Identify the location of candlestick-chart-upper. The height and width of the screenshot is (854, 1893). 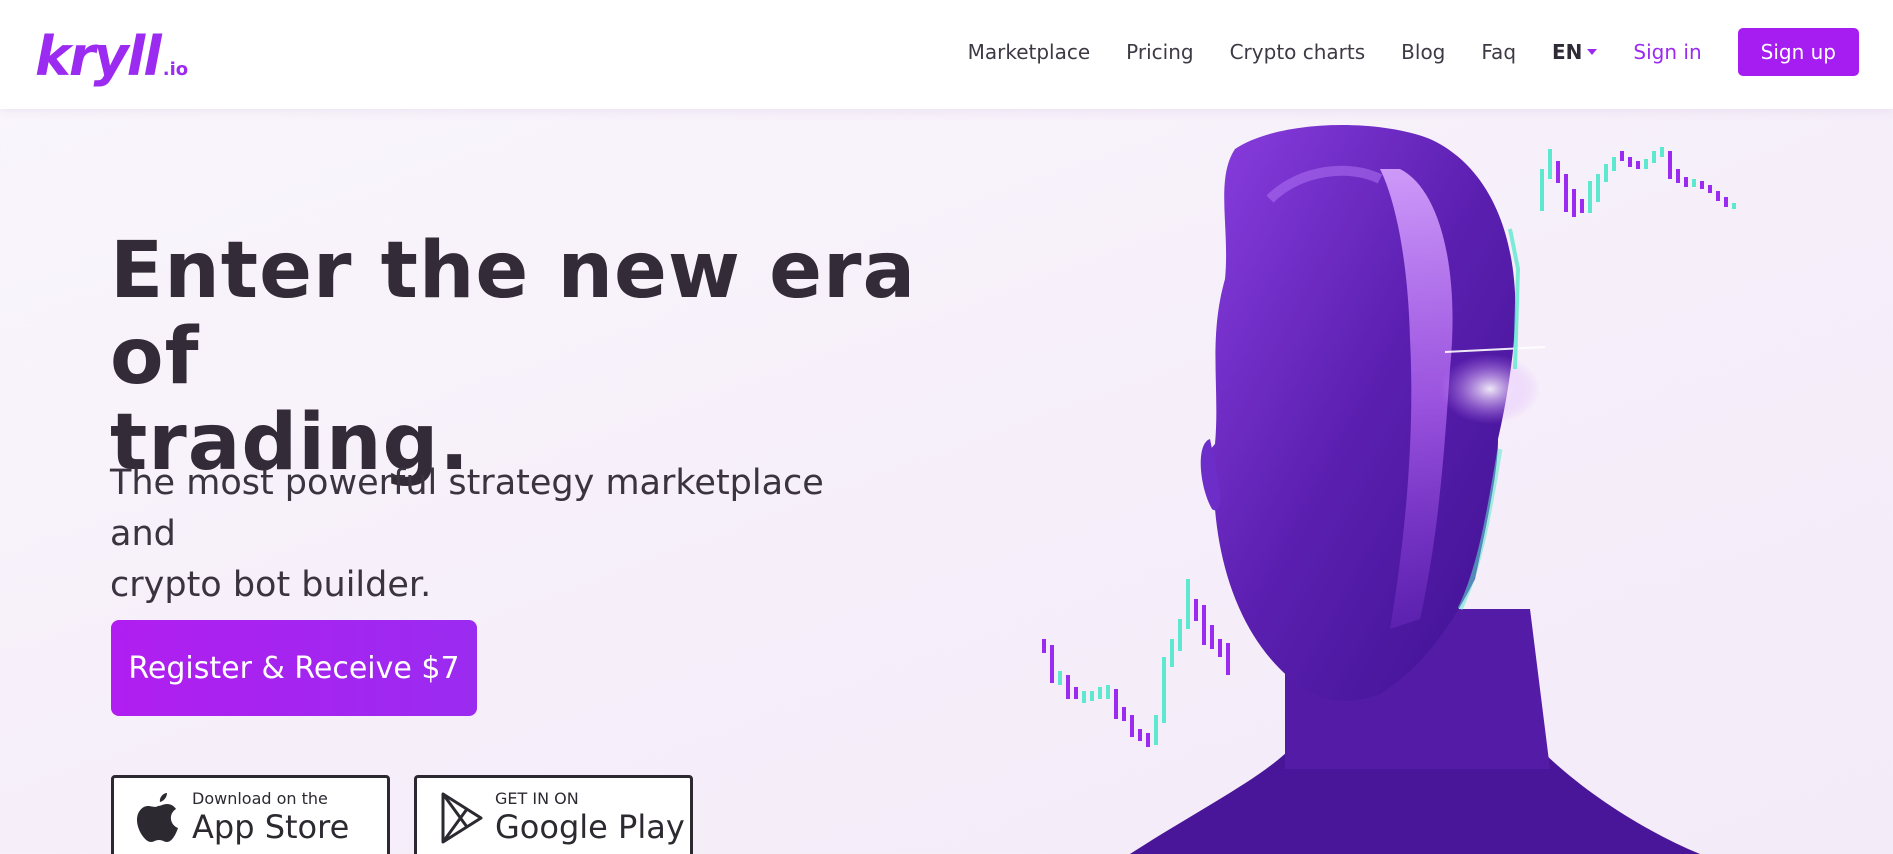
(1638, 182).